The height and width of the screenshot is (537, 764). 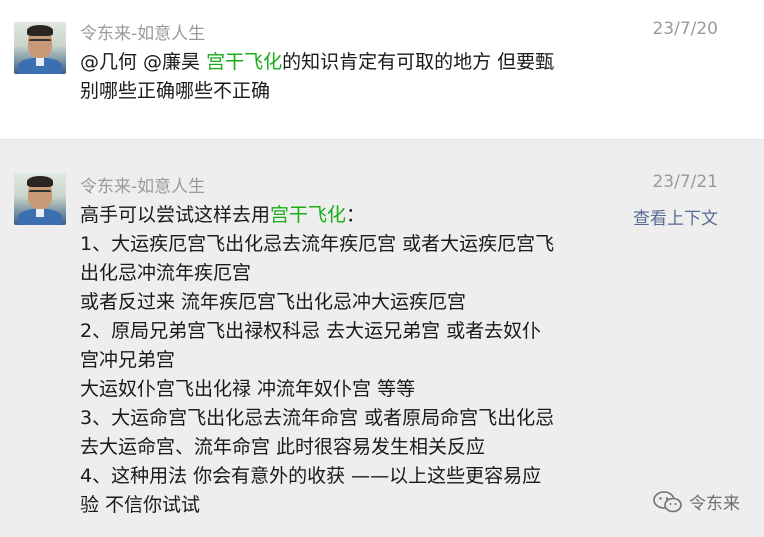 What do you see at coordinates (166, 273) in the screenshot?
I see `message-line: 出化忌冲流年疾厄宫` at bounding box center [166, 273].